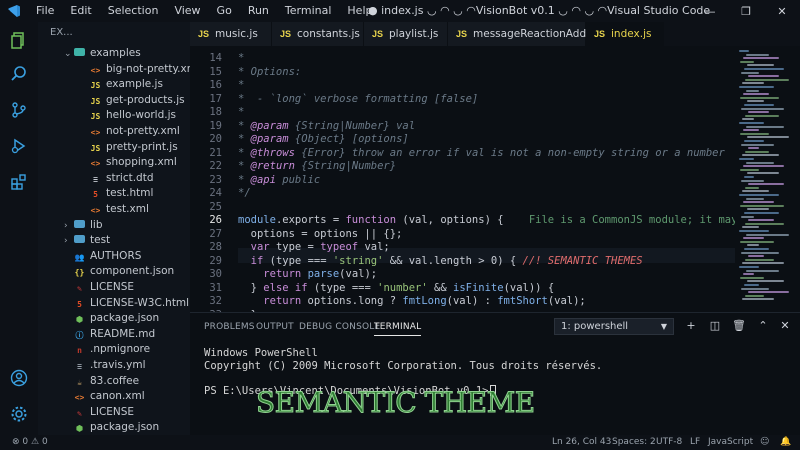 The height and width of the screenshot is (450, 800). I want to click on file-tree-item: ⌄ examples, so click(114, 54).